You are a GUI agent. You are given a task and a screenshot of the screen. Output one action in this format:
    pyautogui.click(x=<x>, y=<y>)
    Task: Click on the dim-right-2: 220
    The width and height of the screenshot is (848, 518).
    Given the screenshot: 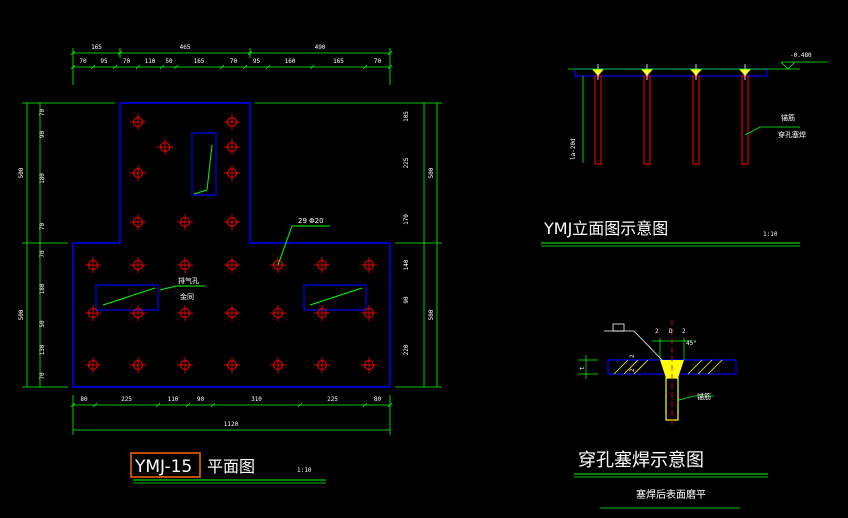 What is the action you would take?
    pyautogui.click(x=406, y=349)
    